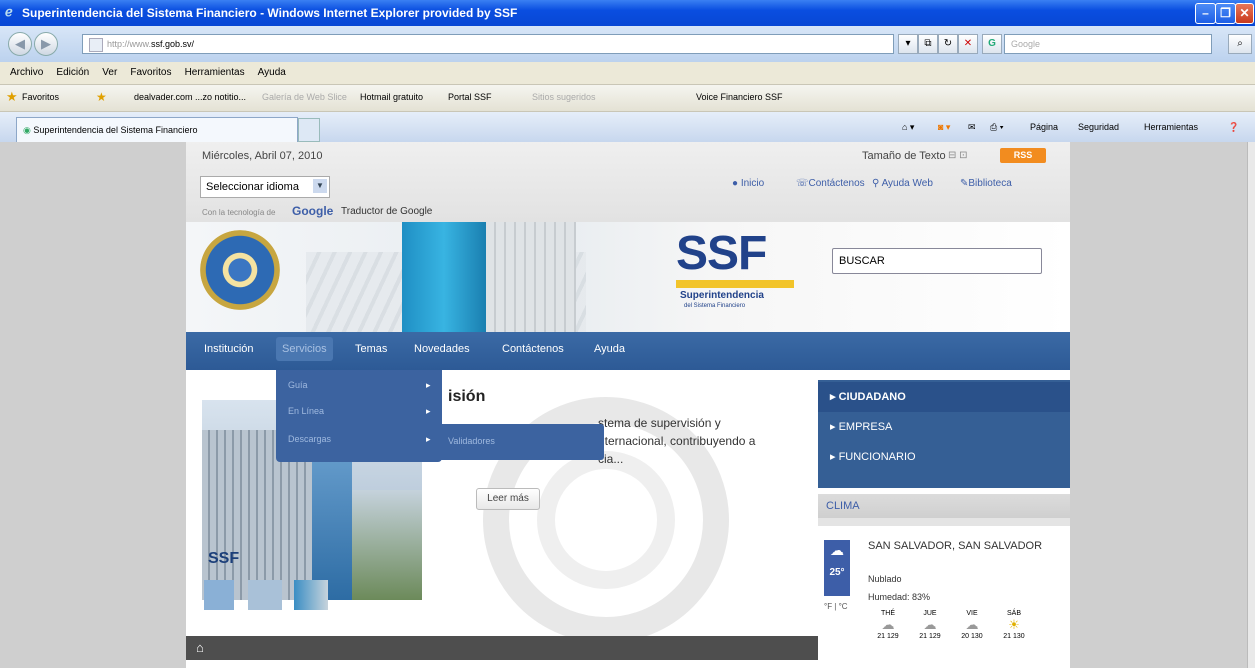 The height and width of the screenshot is (668, 1255). I want to click on forecast-day-label: THÉ, so click(888, 613).